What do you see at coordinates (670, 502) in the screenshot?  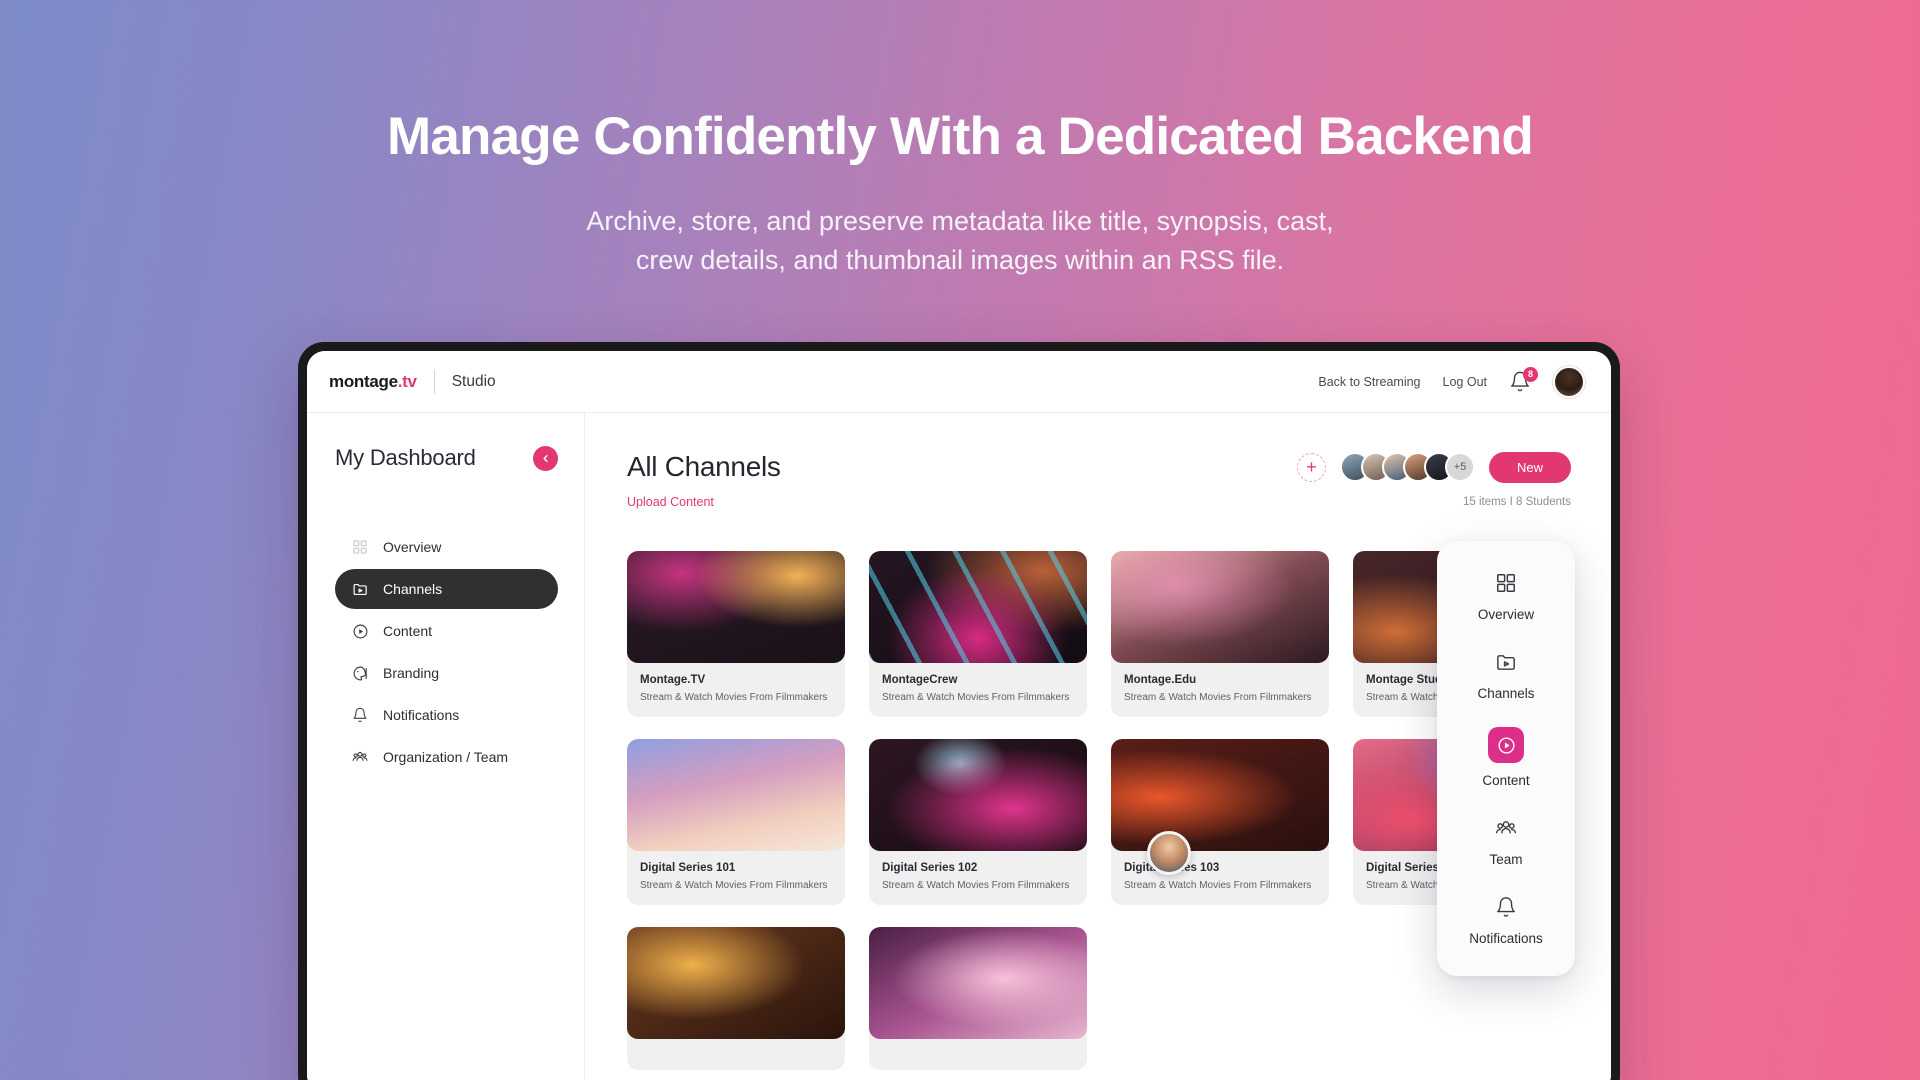 I see `upload-content-link: Upload Content` at bounding box center [670, 502].